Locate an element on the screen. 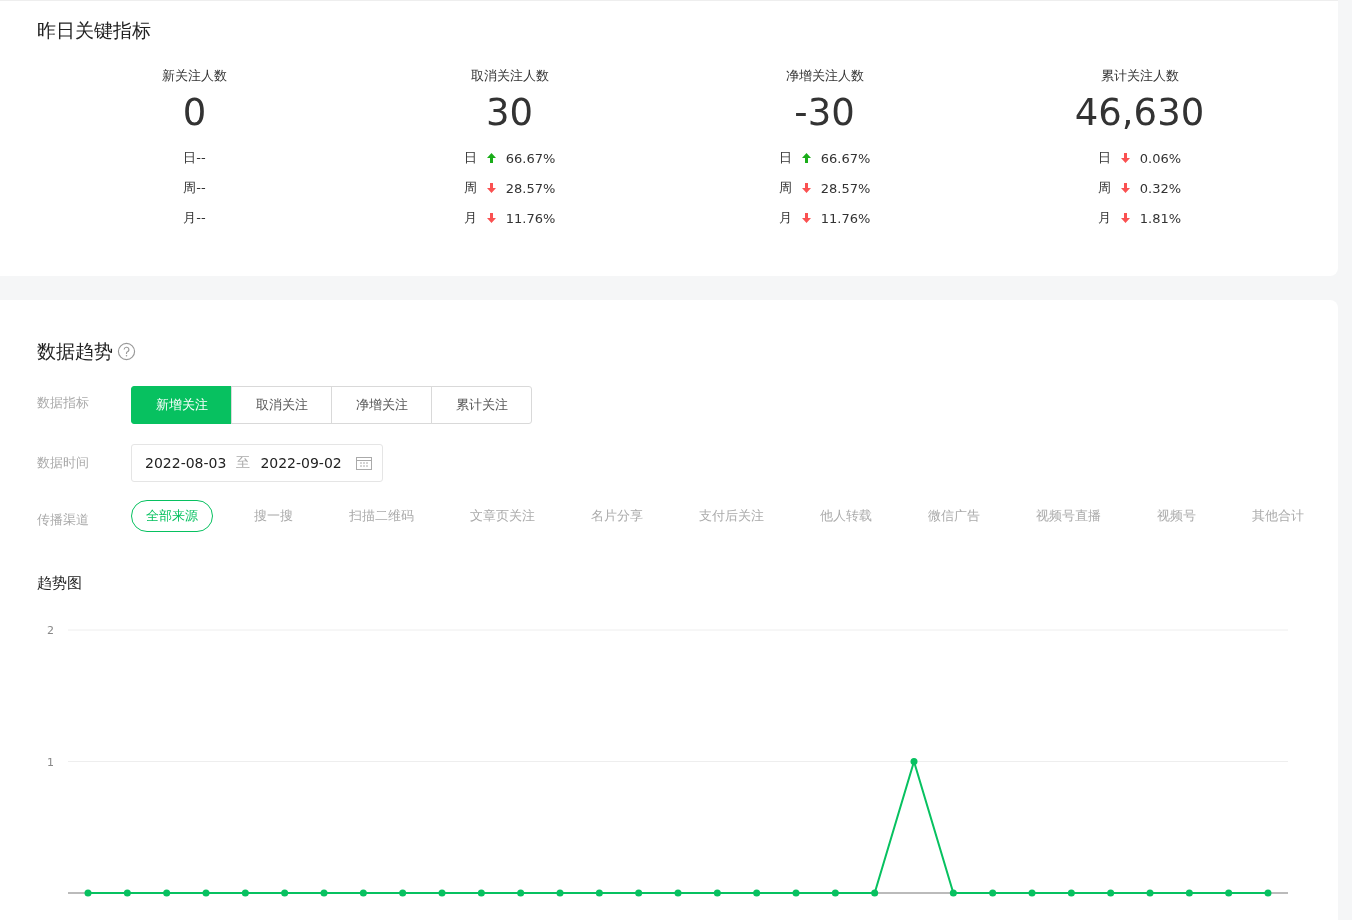 The width and height of the screenshot is (1352, 920). section-title: 昨日关键指标 is located at coordinates (94, 30).